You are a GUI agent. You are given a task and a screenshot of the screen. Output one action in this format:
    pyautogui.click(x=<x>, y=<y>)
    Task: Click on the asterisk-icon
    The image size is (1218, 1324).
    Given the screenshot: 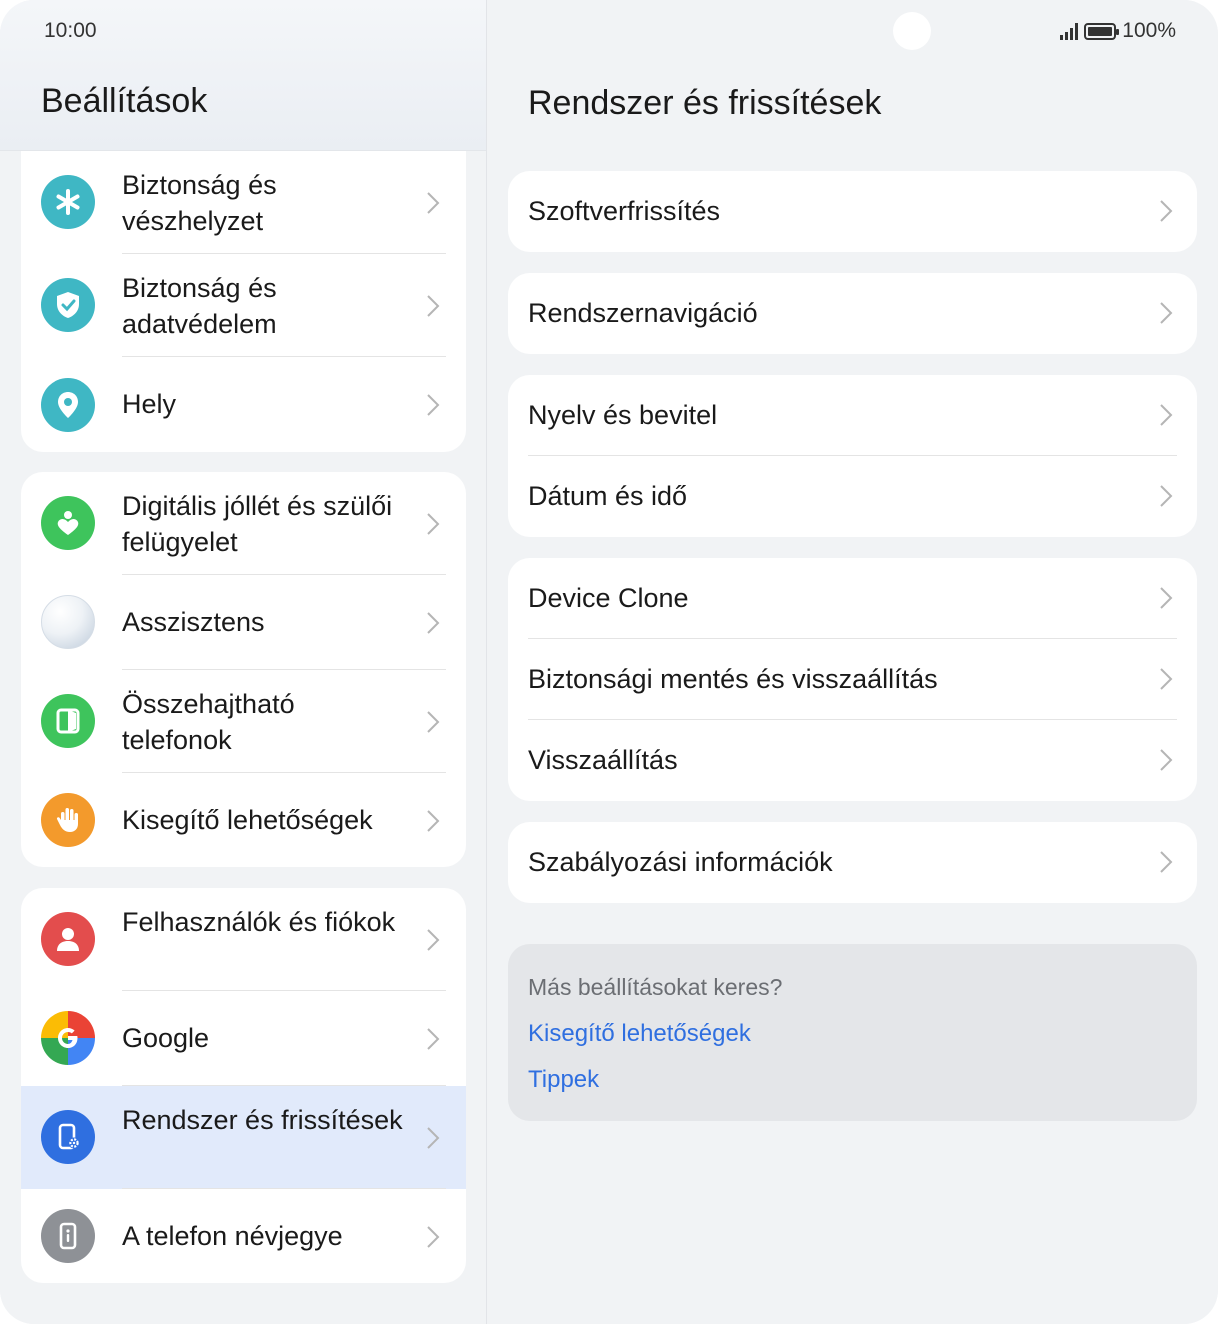 What is the action you would take?
    pyautogui.click(x=68, y=202)
    